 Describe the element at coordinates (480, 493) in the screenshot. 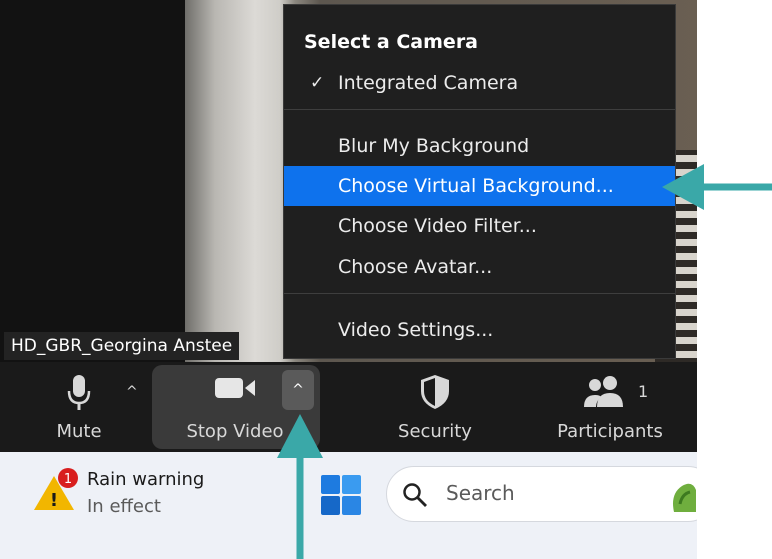

I see `search-placeholder: Search` at that location.